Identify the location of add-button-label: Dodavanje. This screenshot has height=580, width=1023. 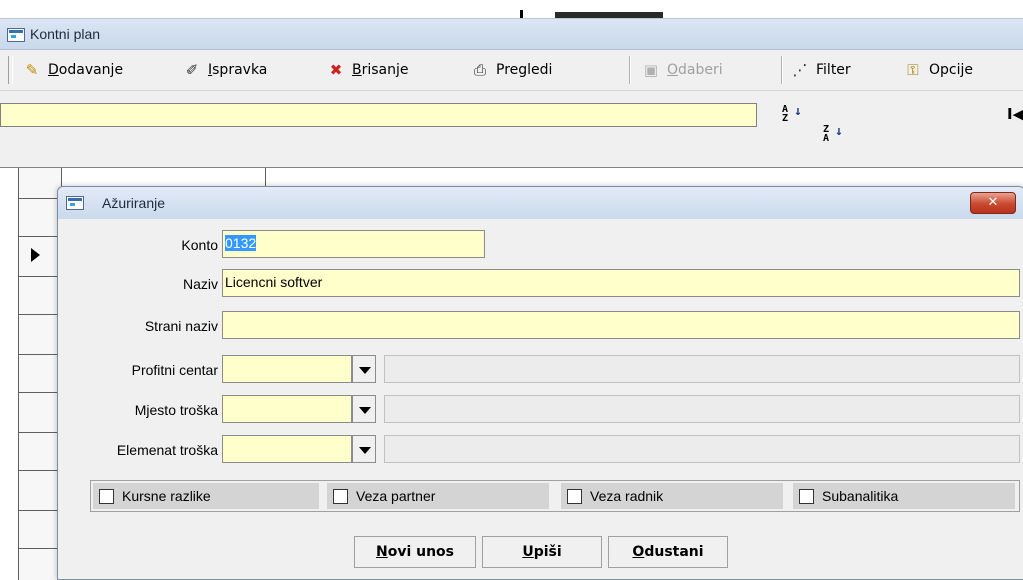
(86, 70).